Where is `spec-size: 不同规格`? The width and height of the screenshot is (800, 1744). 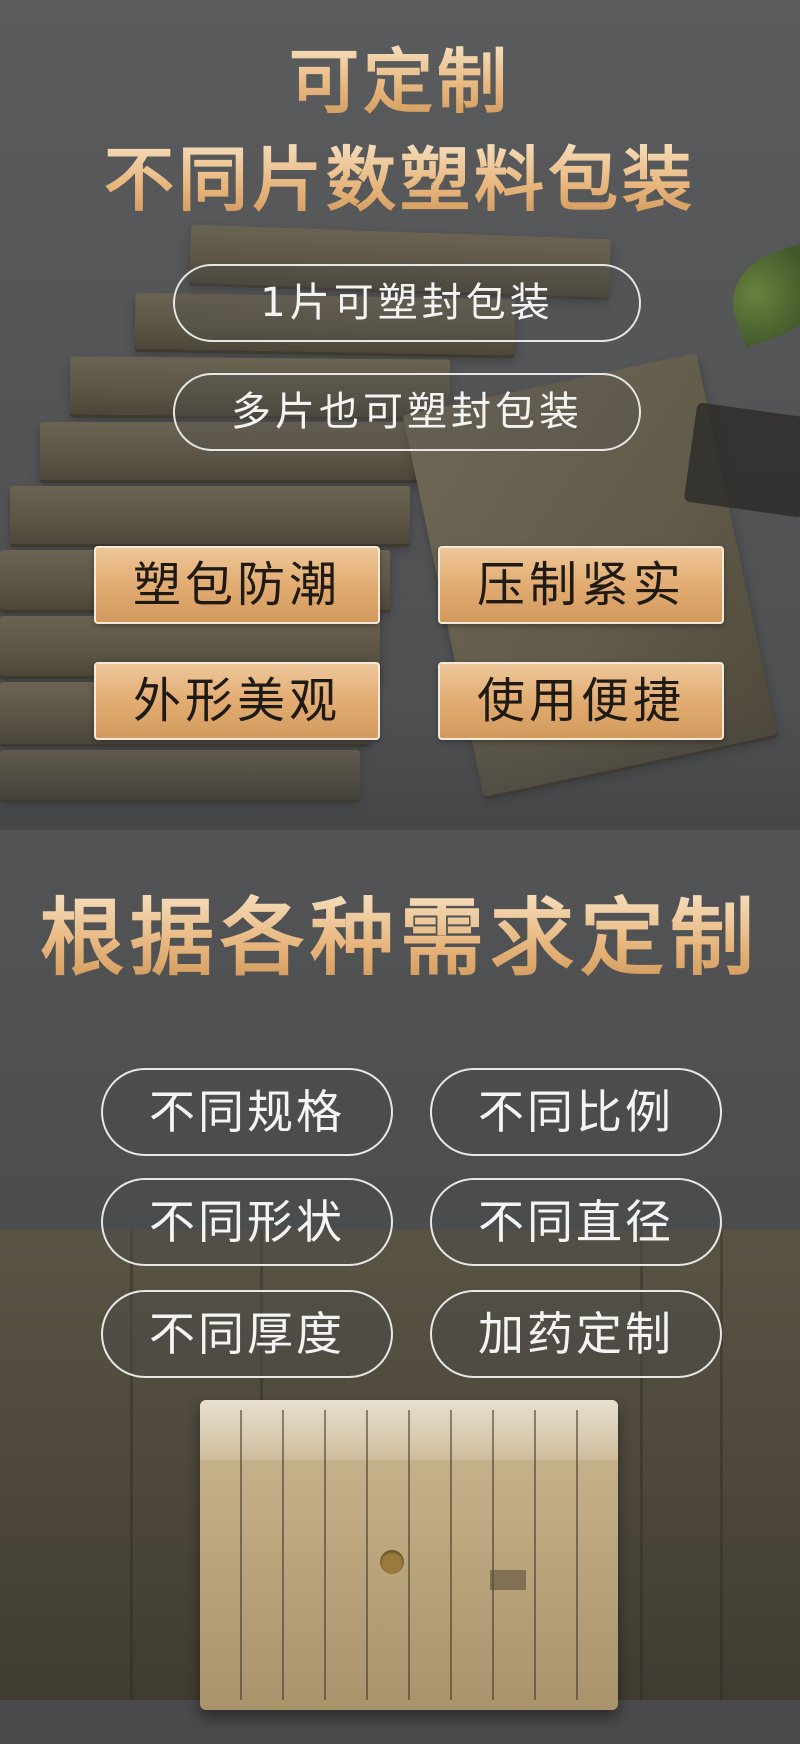 spec-size: 不同规格 is located at coordinates (247, 1112).